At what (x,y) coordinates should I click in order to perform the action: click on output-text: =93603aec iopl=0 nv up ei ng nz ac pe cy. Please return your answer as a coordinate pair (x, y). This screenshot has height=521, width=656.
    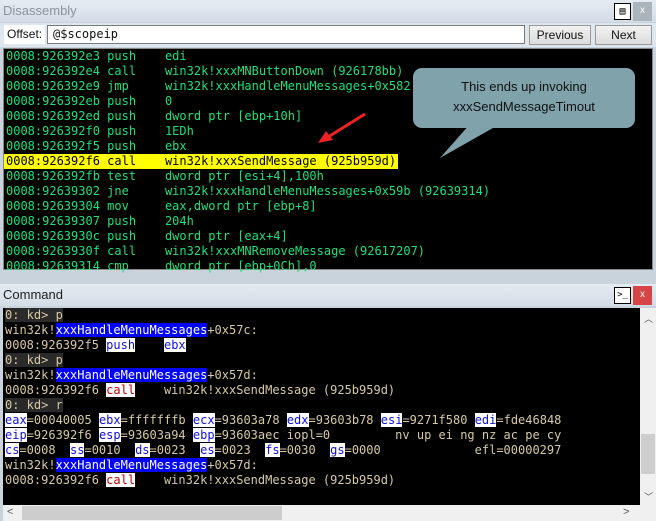
    Looking at the image, I should click on (388, 435).